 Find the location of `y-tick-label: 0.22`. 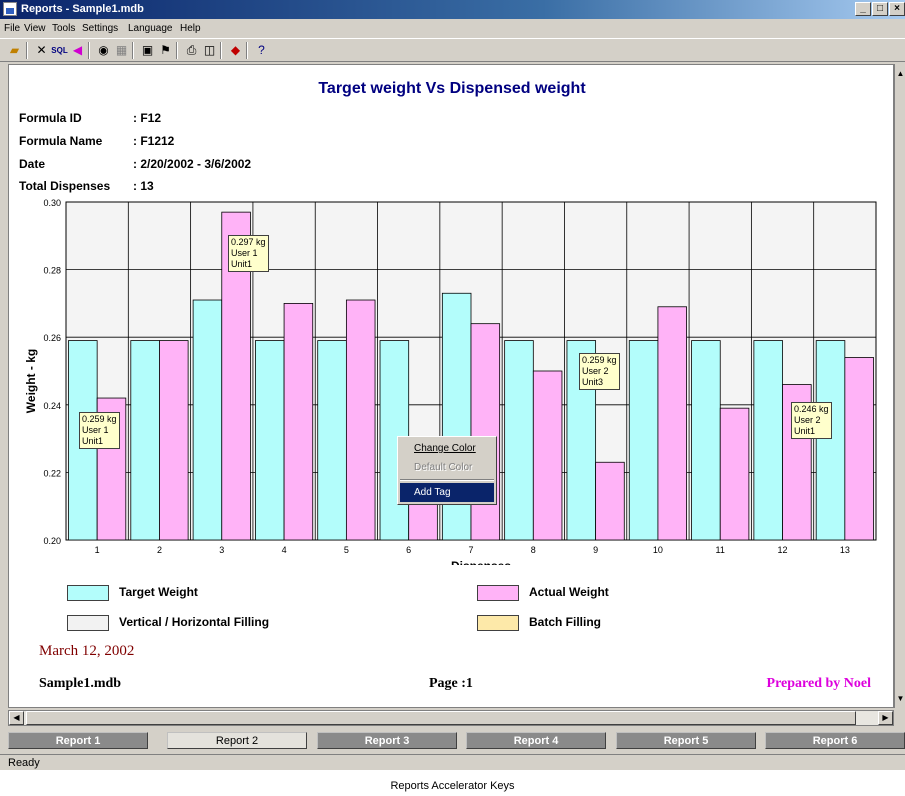

y-tick-label: 0.22 is located at coordinates (52, 473).